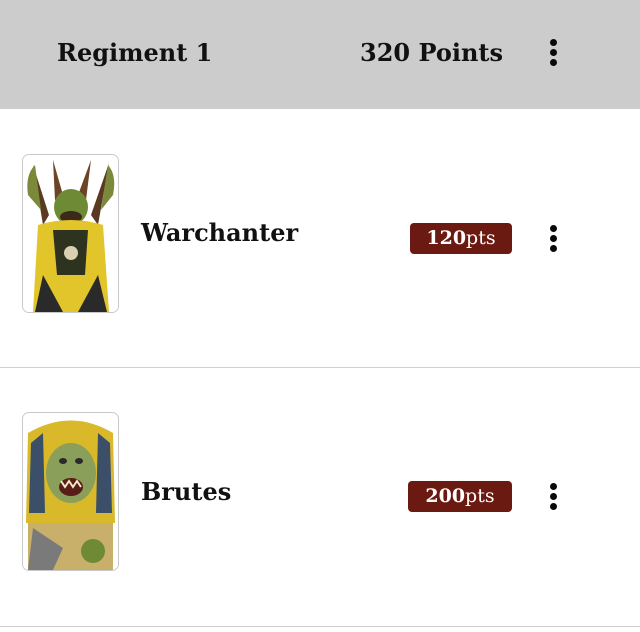 Image resolution: width=640 pixels, height=632 pixels. What do you see at coordinates (446, 238) in the screenshot?
I see `unit-points-value: 120` at bounding box center [446, 238].